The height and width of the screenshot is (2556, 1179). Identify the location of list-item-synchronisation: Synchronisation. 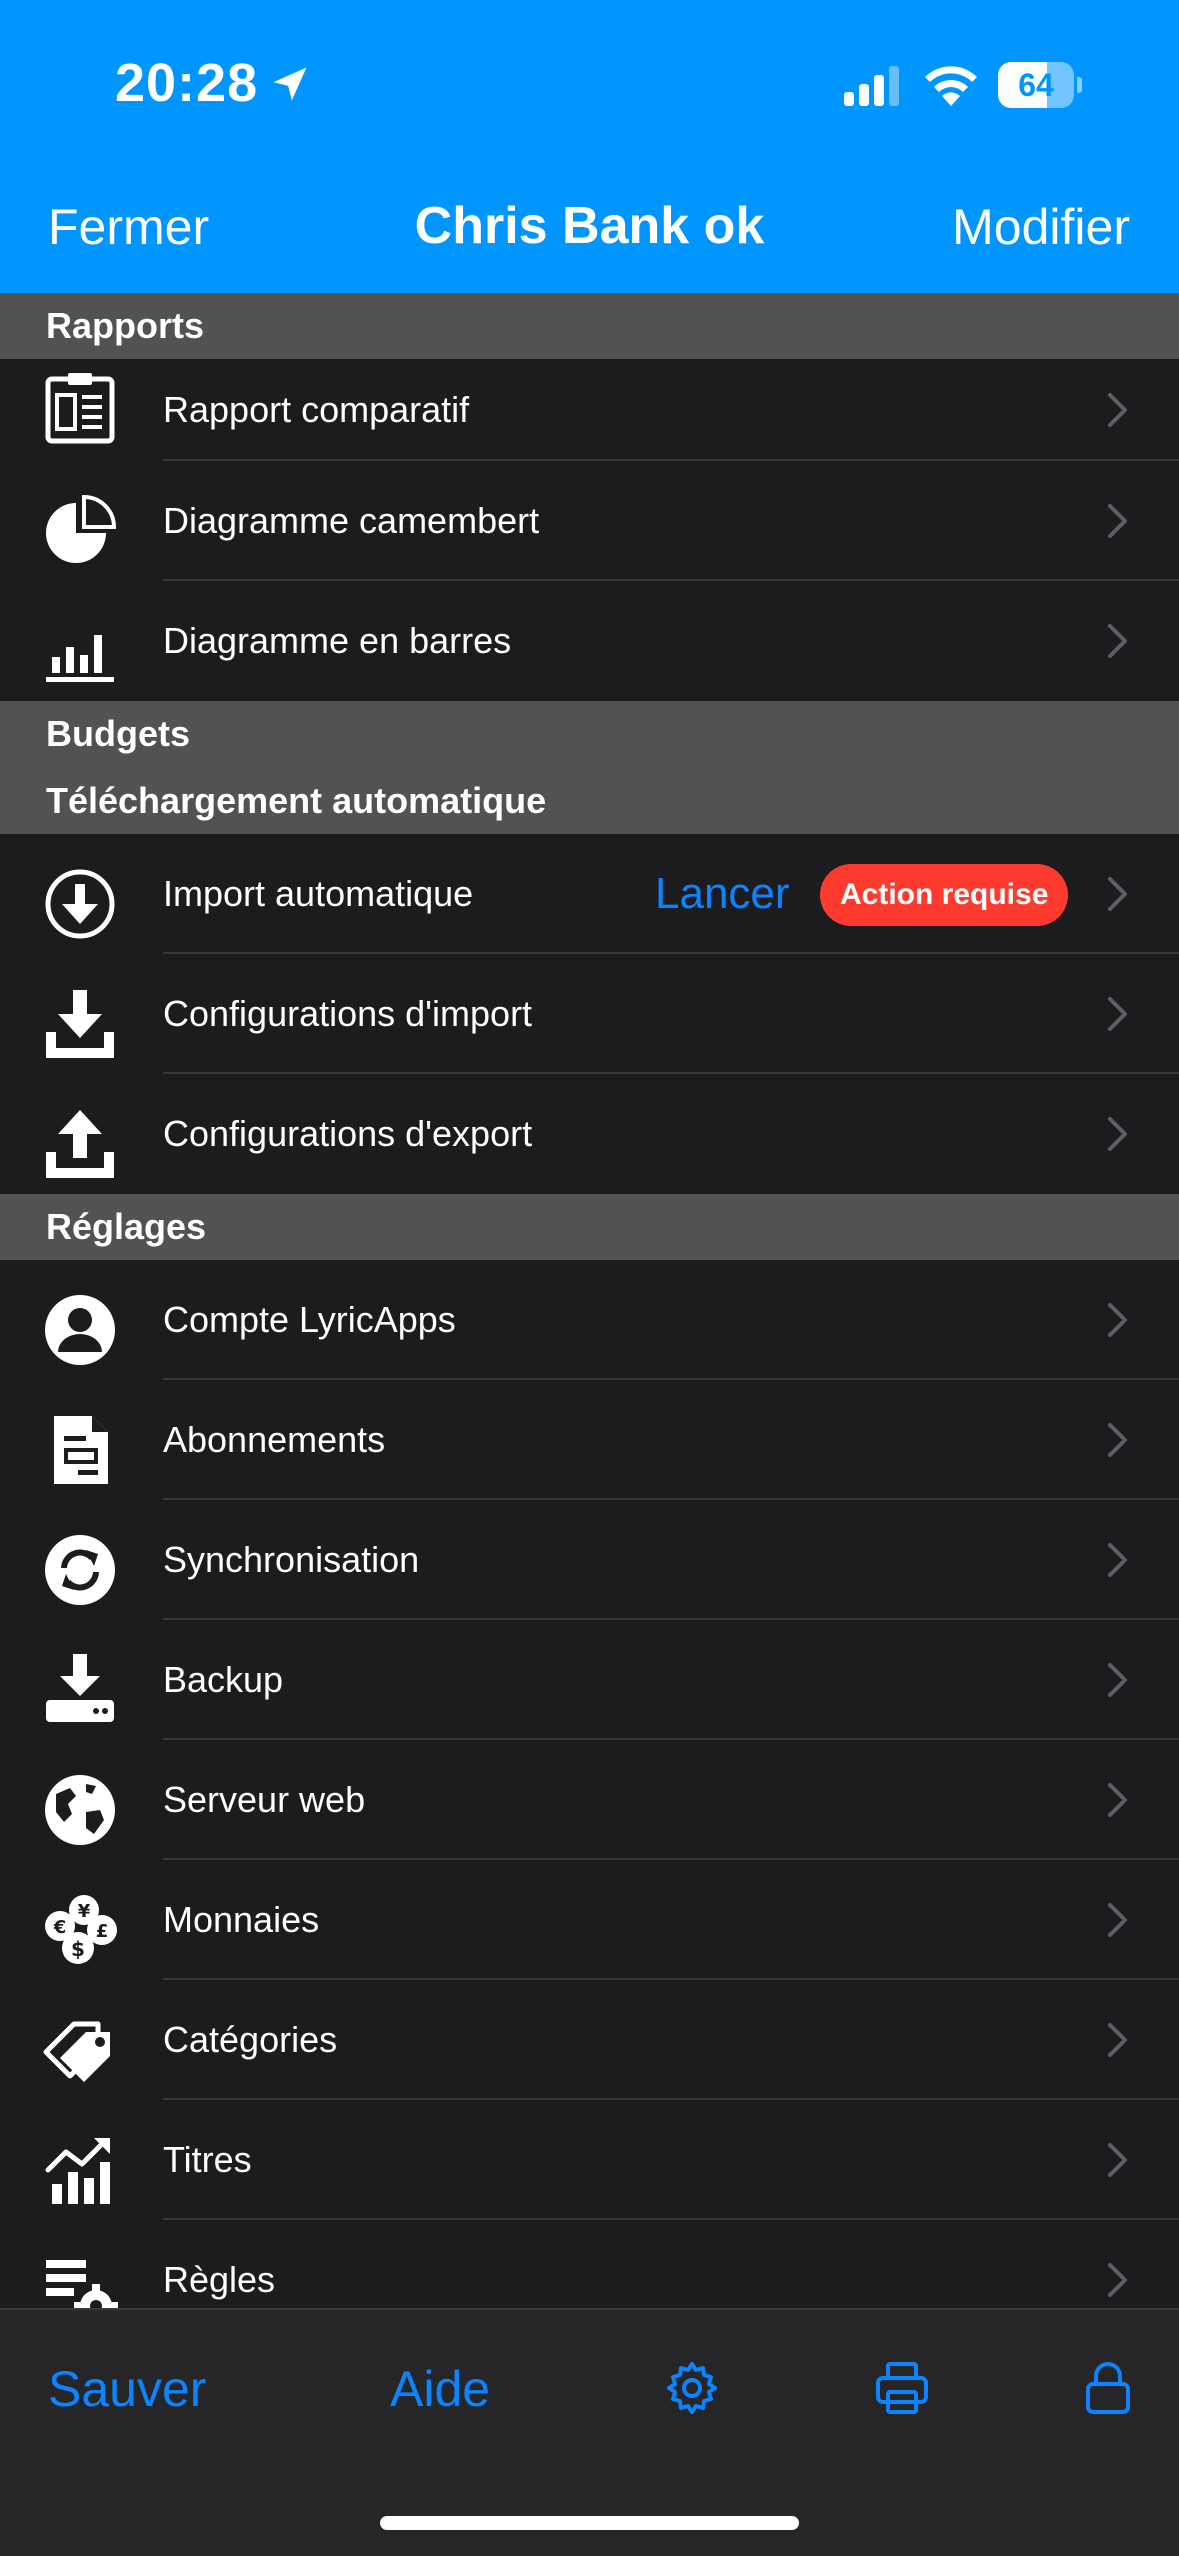
(589, 1560).